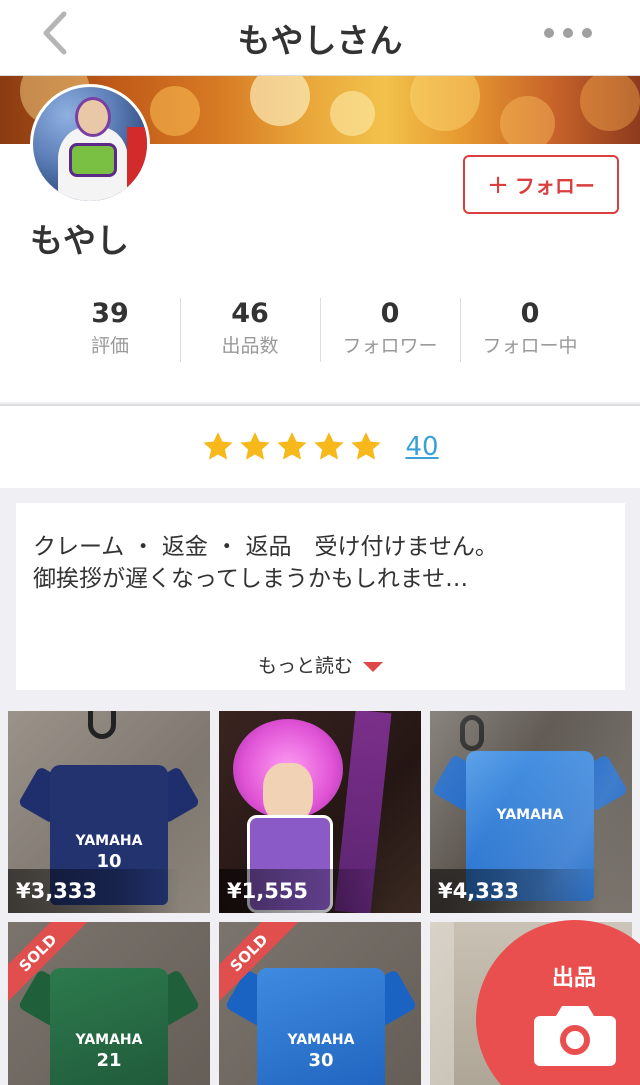 This screenshot has height=1085, width=640. What do you see at coordinates (531, 891) in the screenshot?
I see `item-price: ¥4,333` at bounding box center [531, 891].